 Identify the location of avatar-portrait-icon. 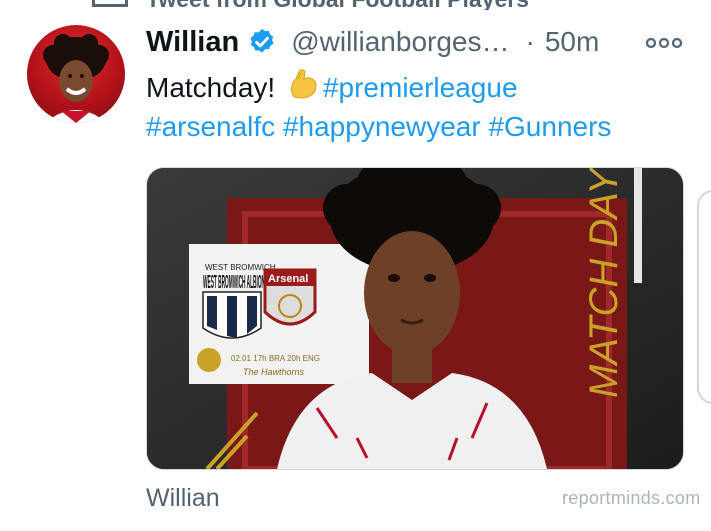
(76, 78).